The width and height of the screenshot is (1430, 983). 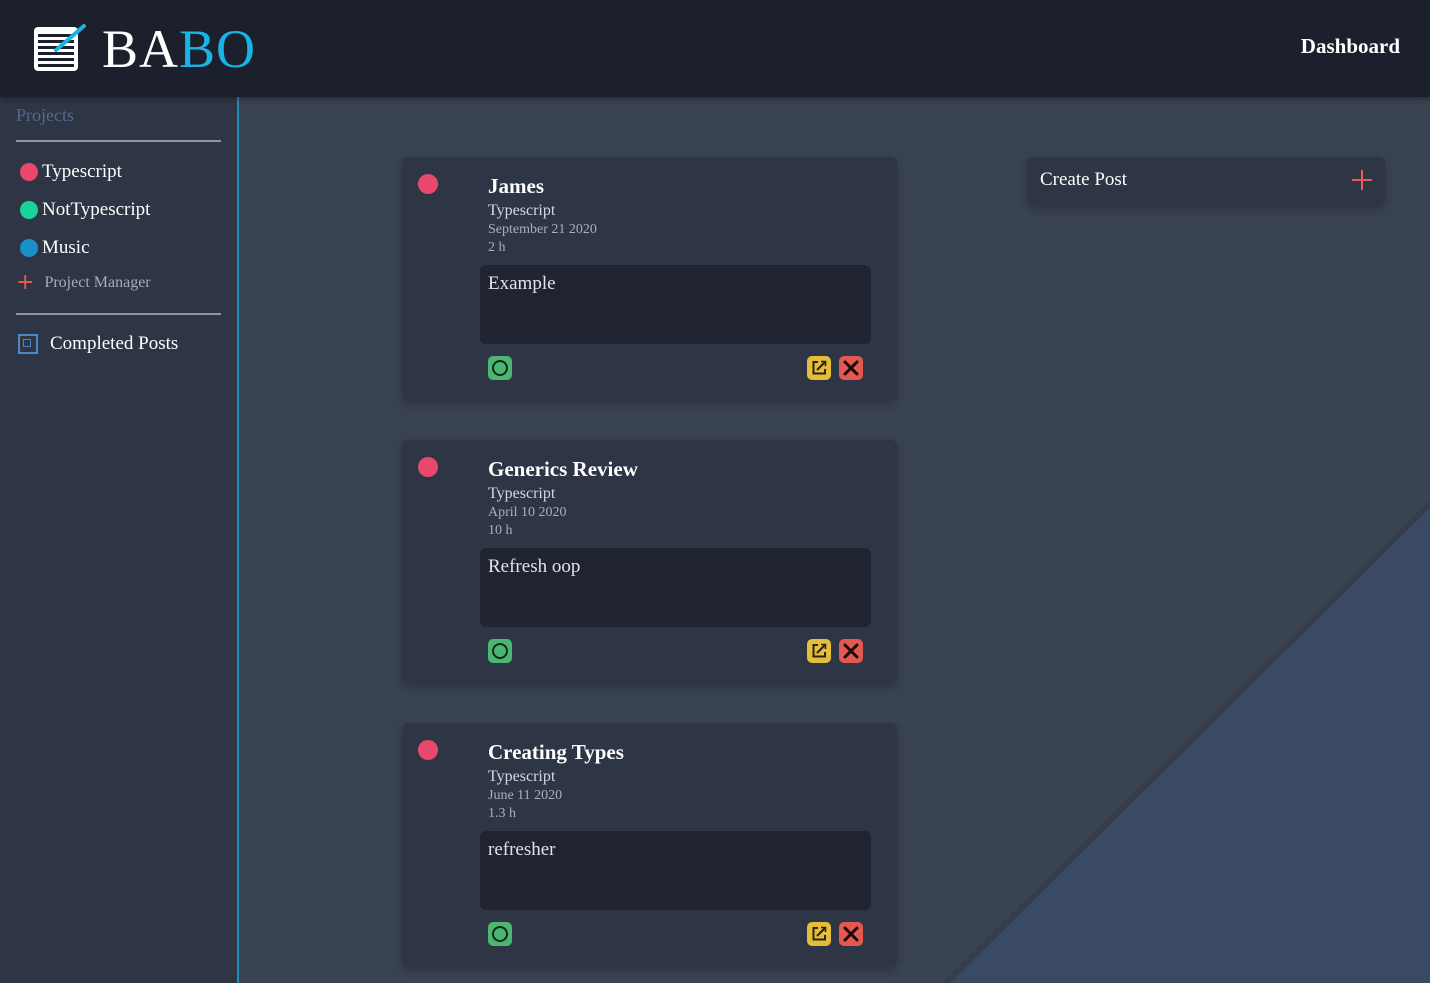 I want to click on post-title: Generics Review, so click(x=563, y=469).